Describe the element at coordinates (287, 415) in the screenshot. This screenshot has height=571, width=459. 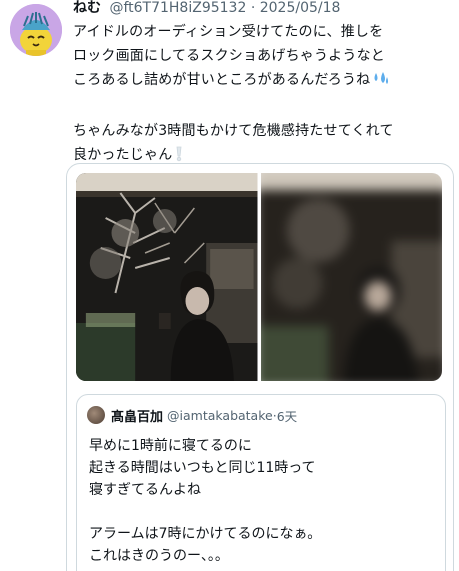
I see `embedded-tweet-time: 6天` at that location.